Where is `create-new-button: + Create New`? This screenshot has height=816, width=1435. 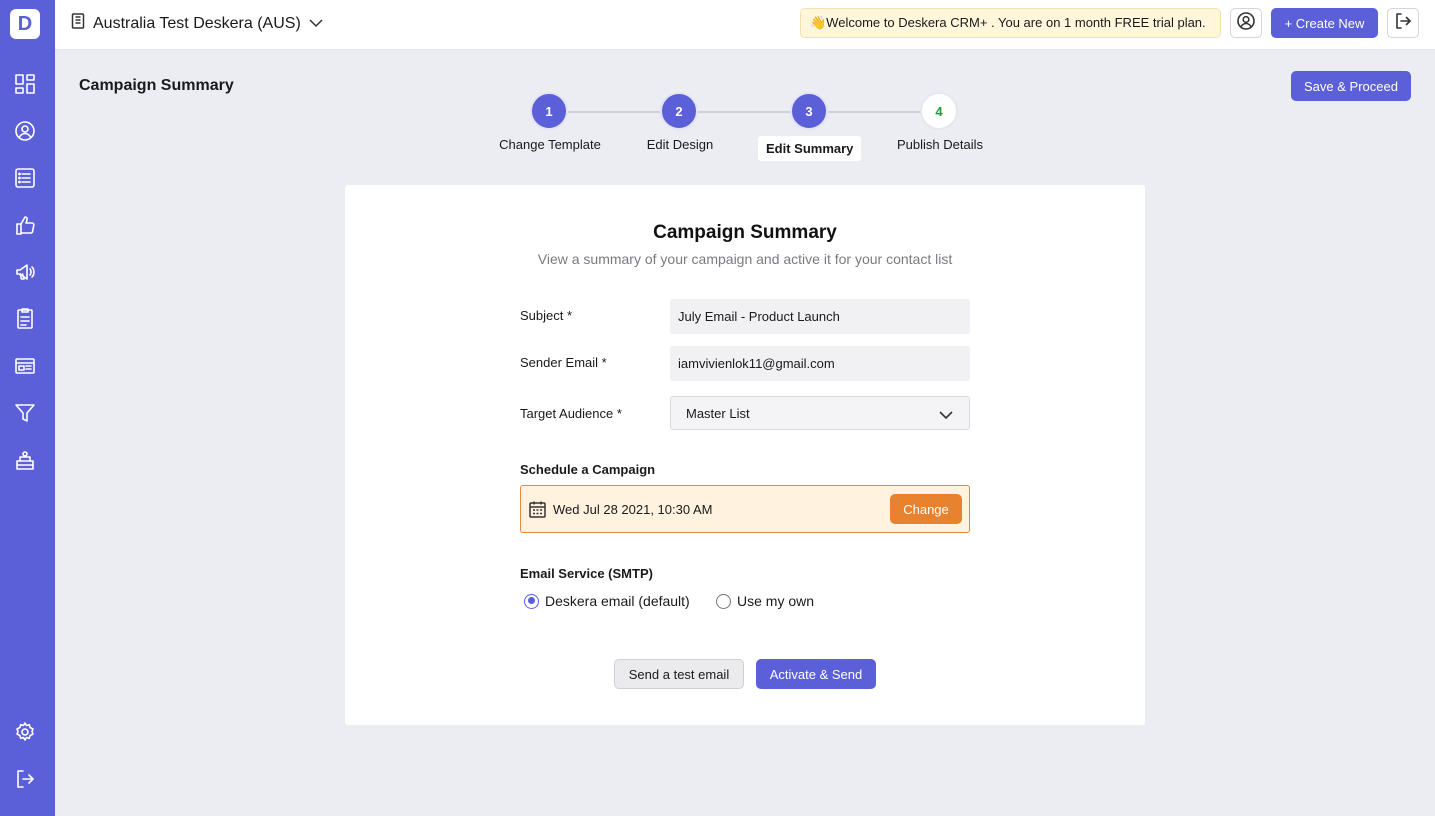 create-new-button: + Create New is located at coordinates (1324, 23).